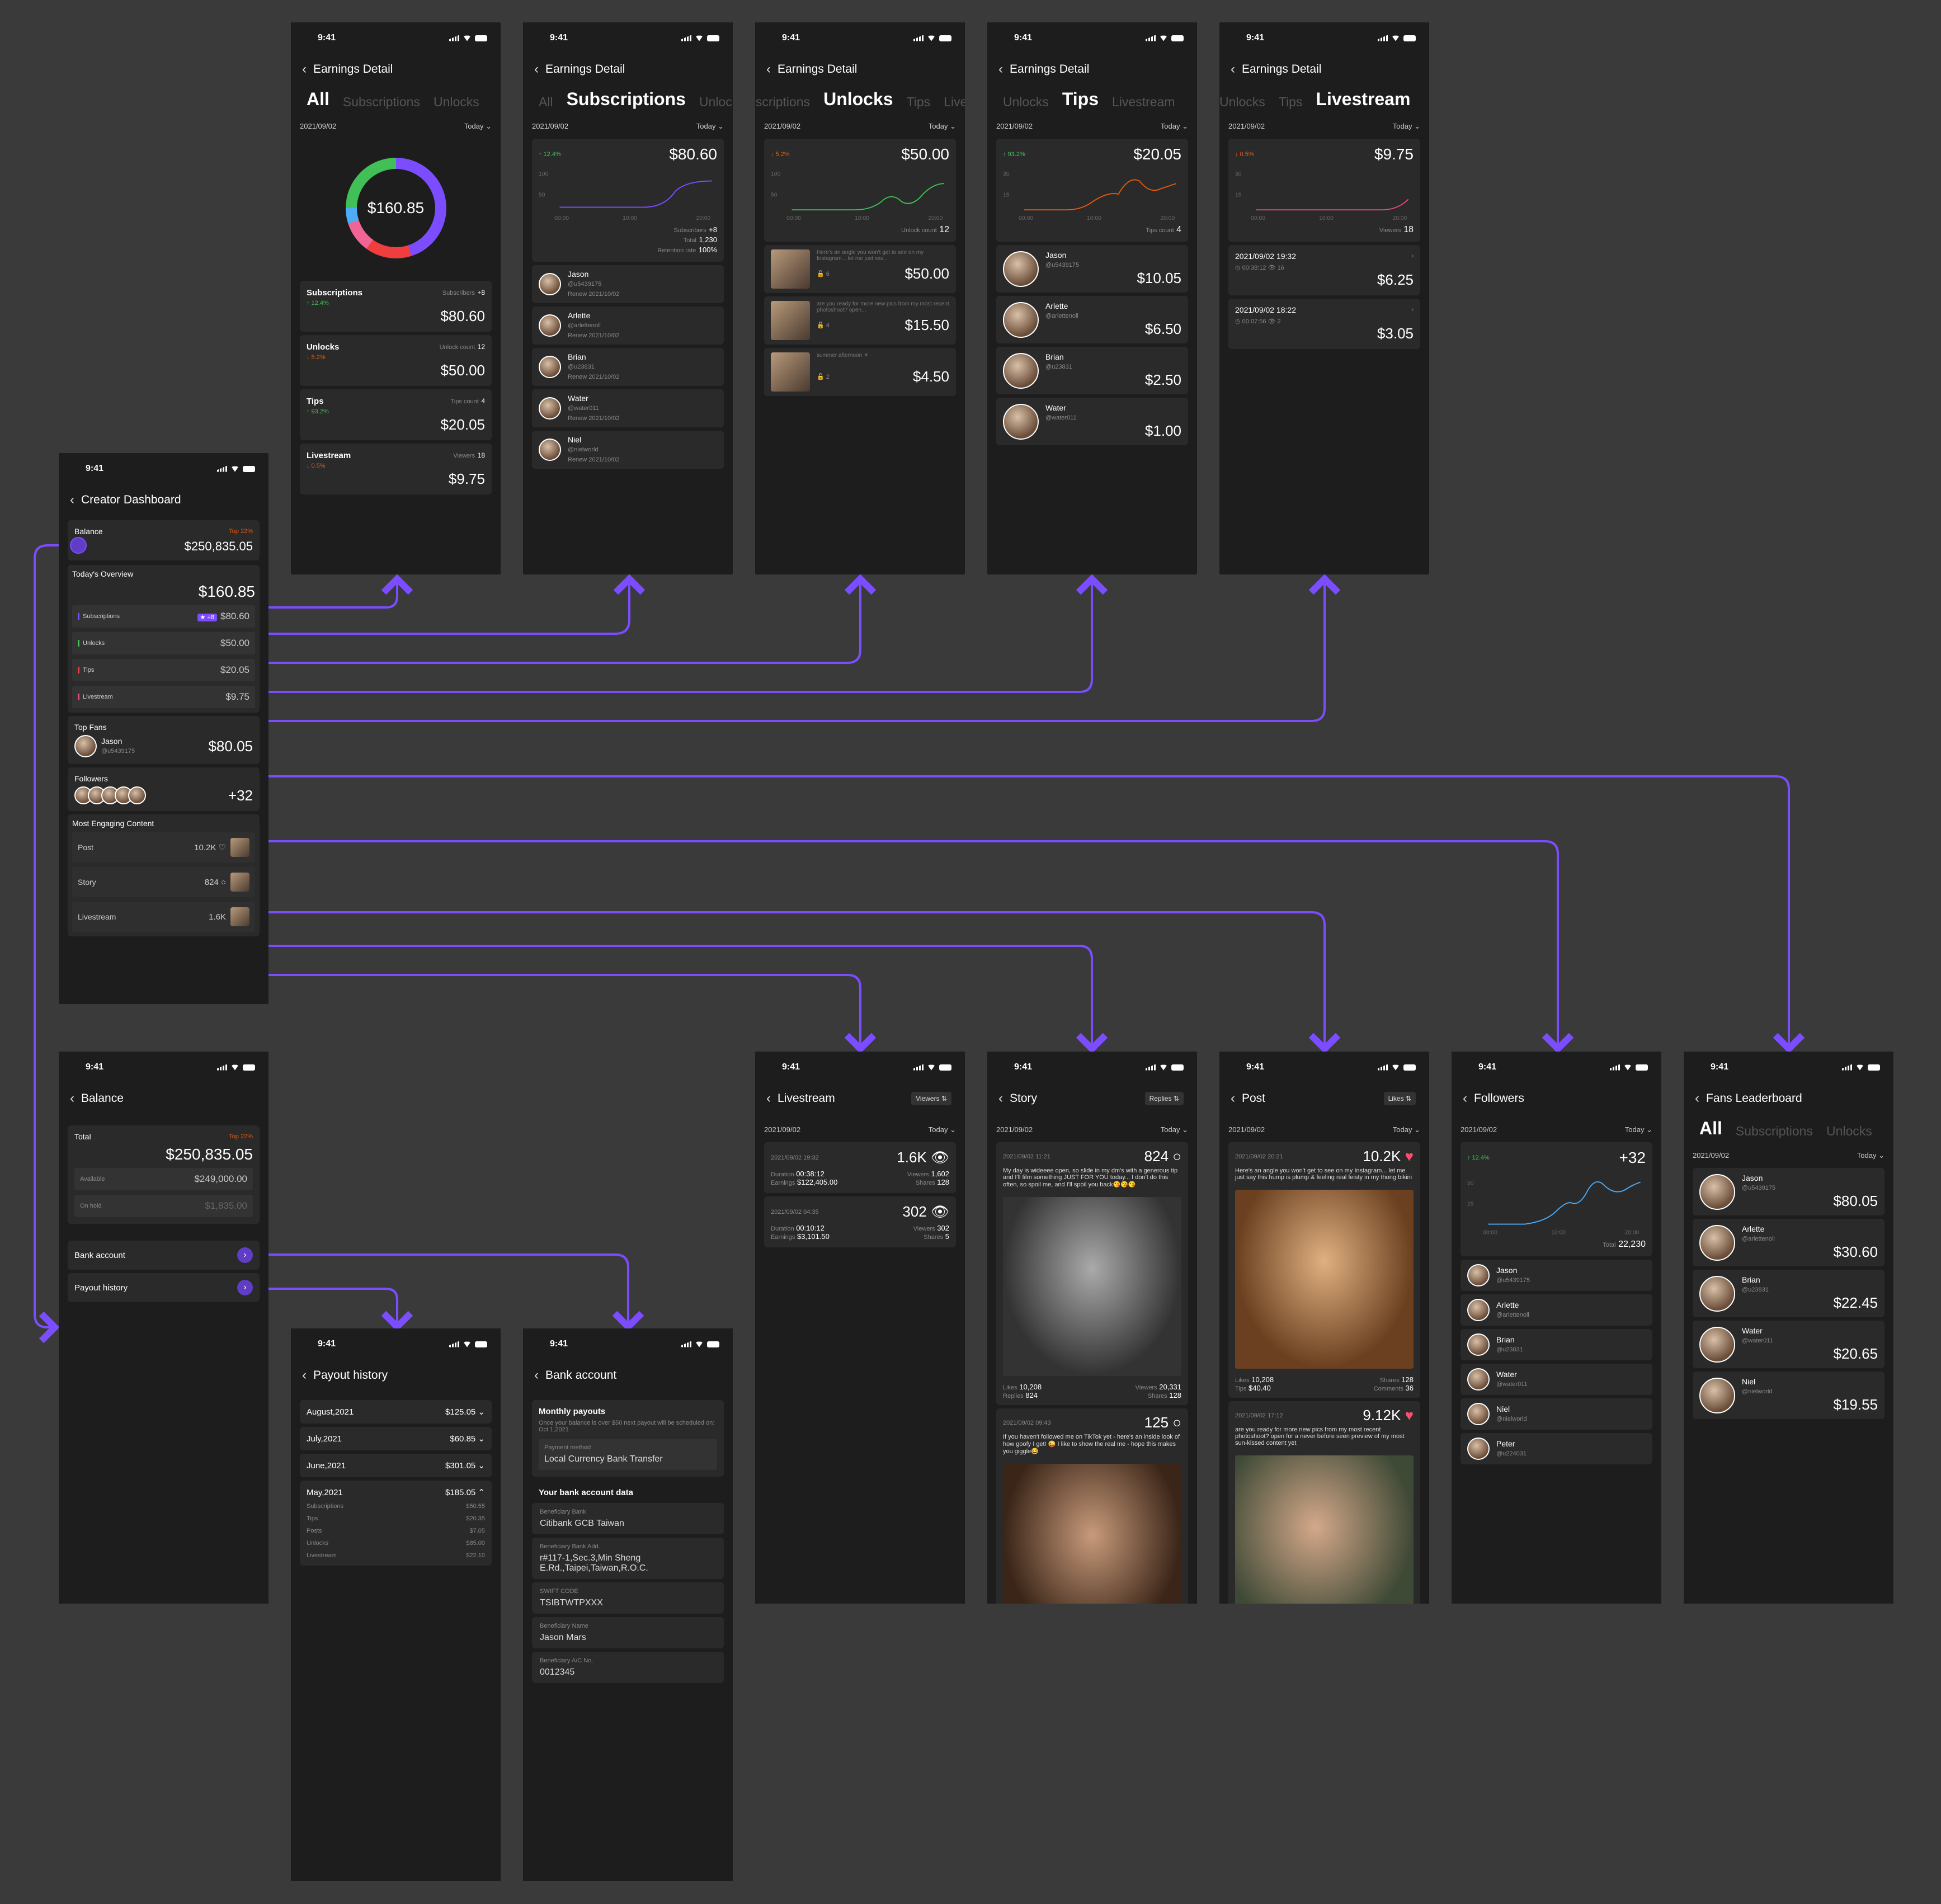 The width and height of the screenshot is (1941, 1904). What do you see at coordinates (860, 372) in the screenshot?
I see `unlocked-post: summer afternoon ☀ 🔓 2 $4.50` at bounding box center [860, 372].